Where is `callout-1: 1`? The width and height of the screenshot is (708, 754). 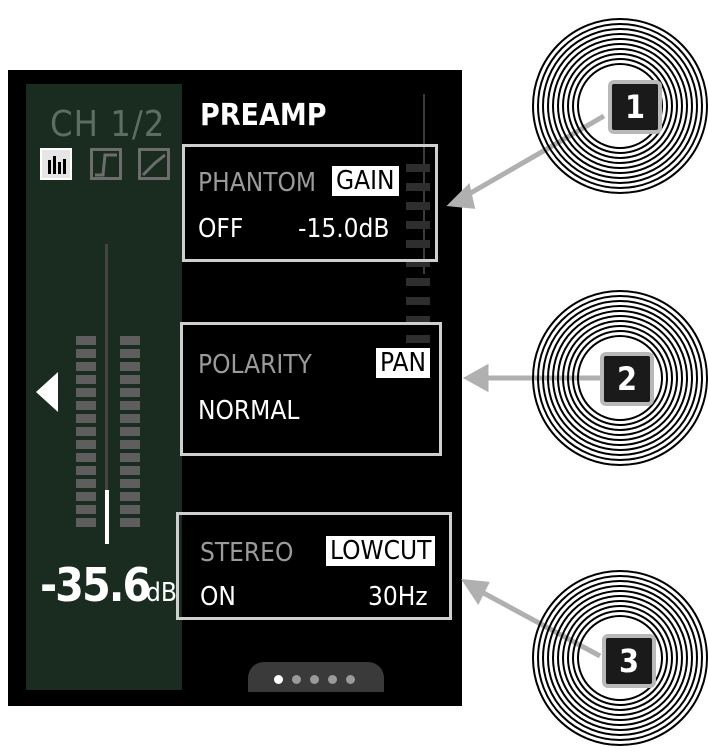 callout-1: 1 is located at coordinates (635, 107).